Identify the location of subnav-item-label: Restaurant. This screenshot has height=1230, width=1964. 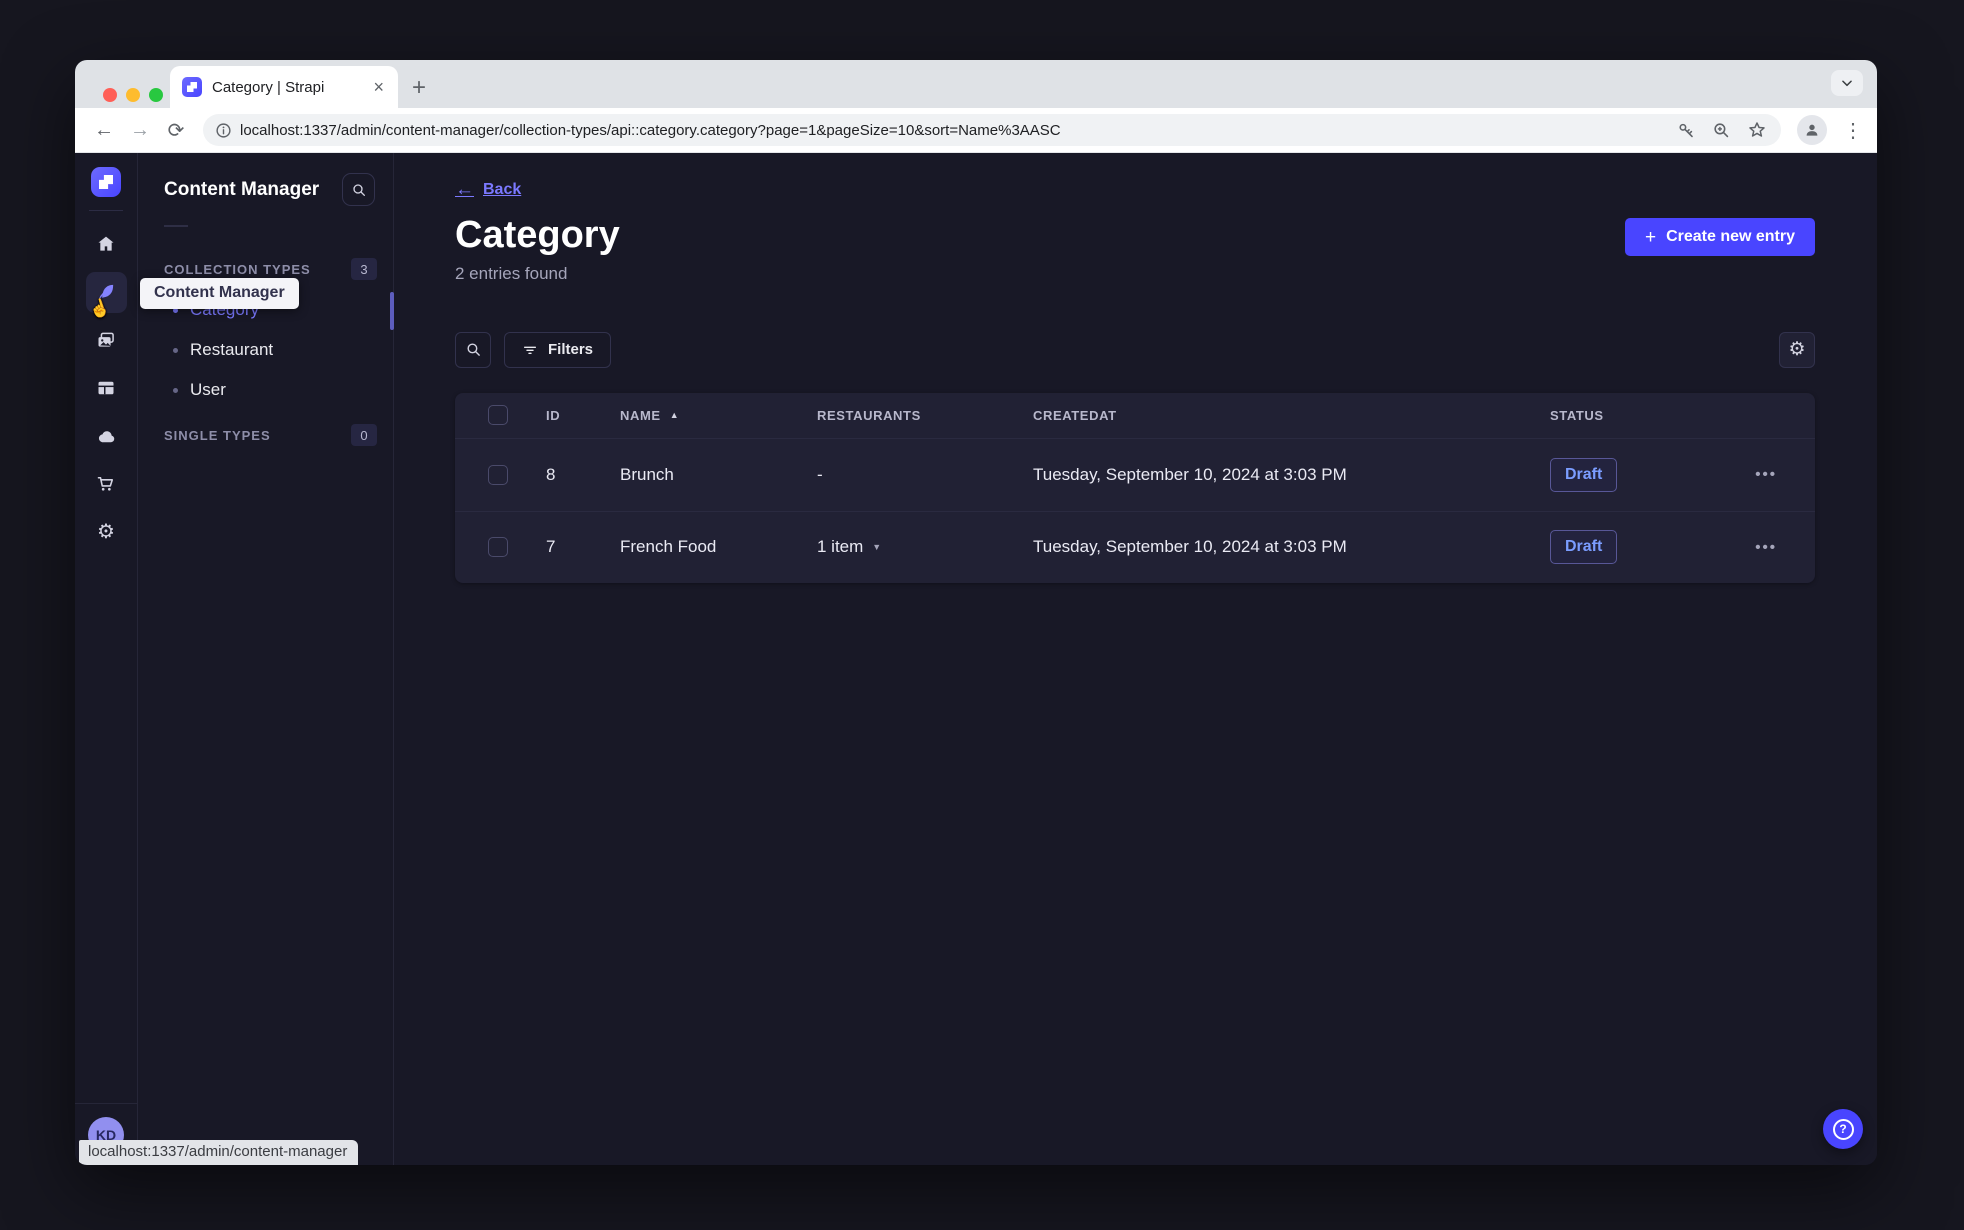
(232, 349).